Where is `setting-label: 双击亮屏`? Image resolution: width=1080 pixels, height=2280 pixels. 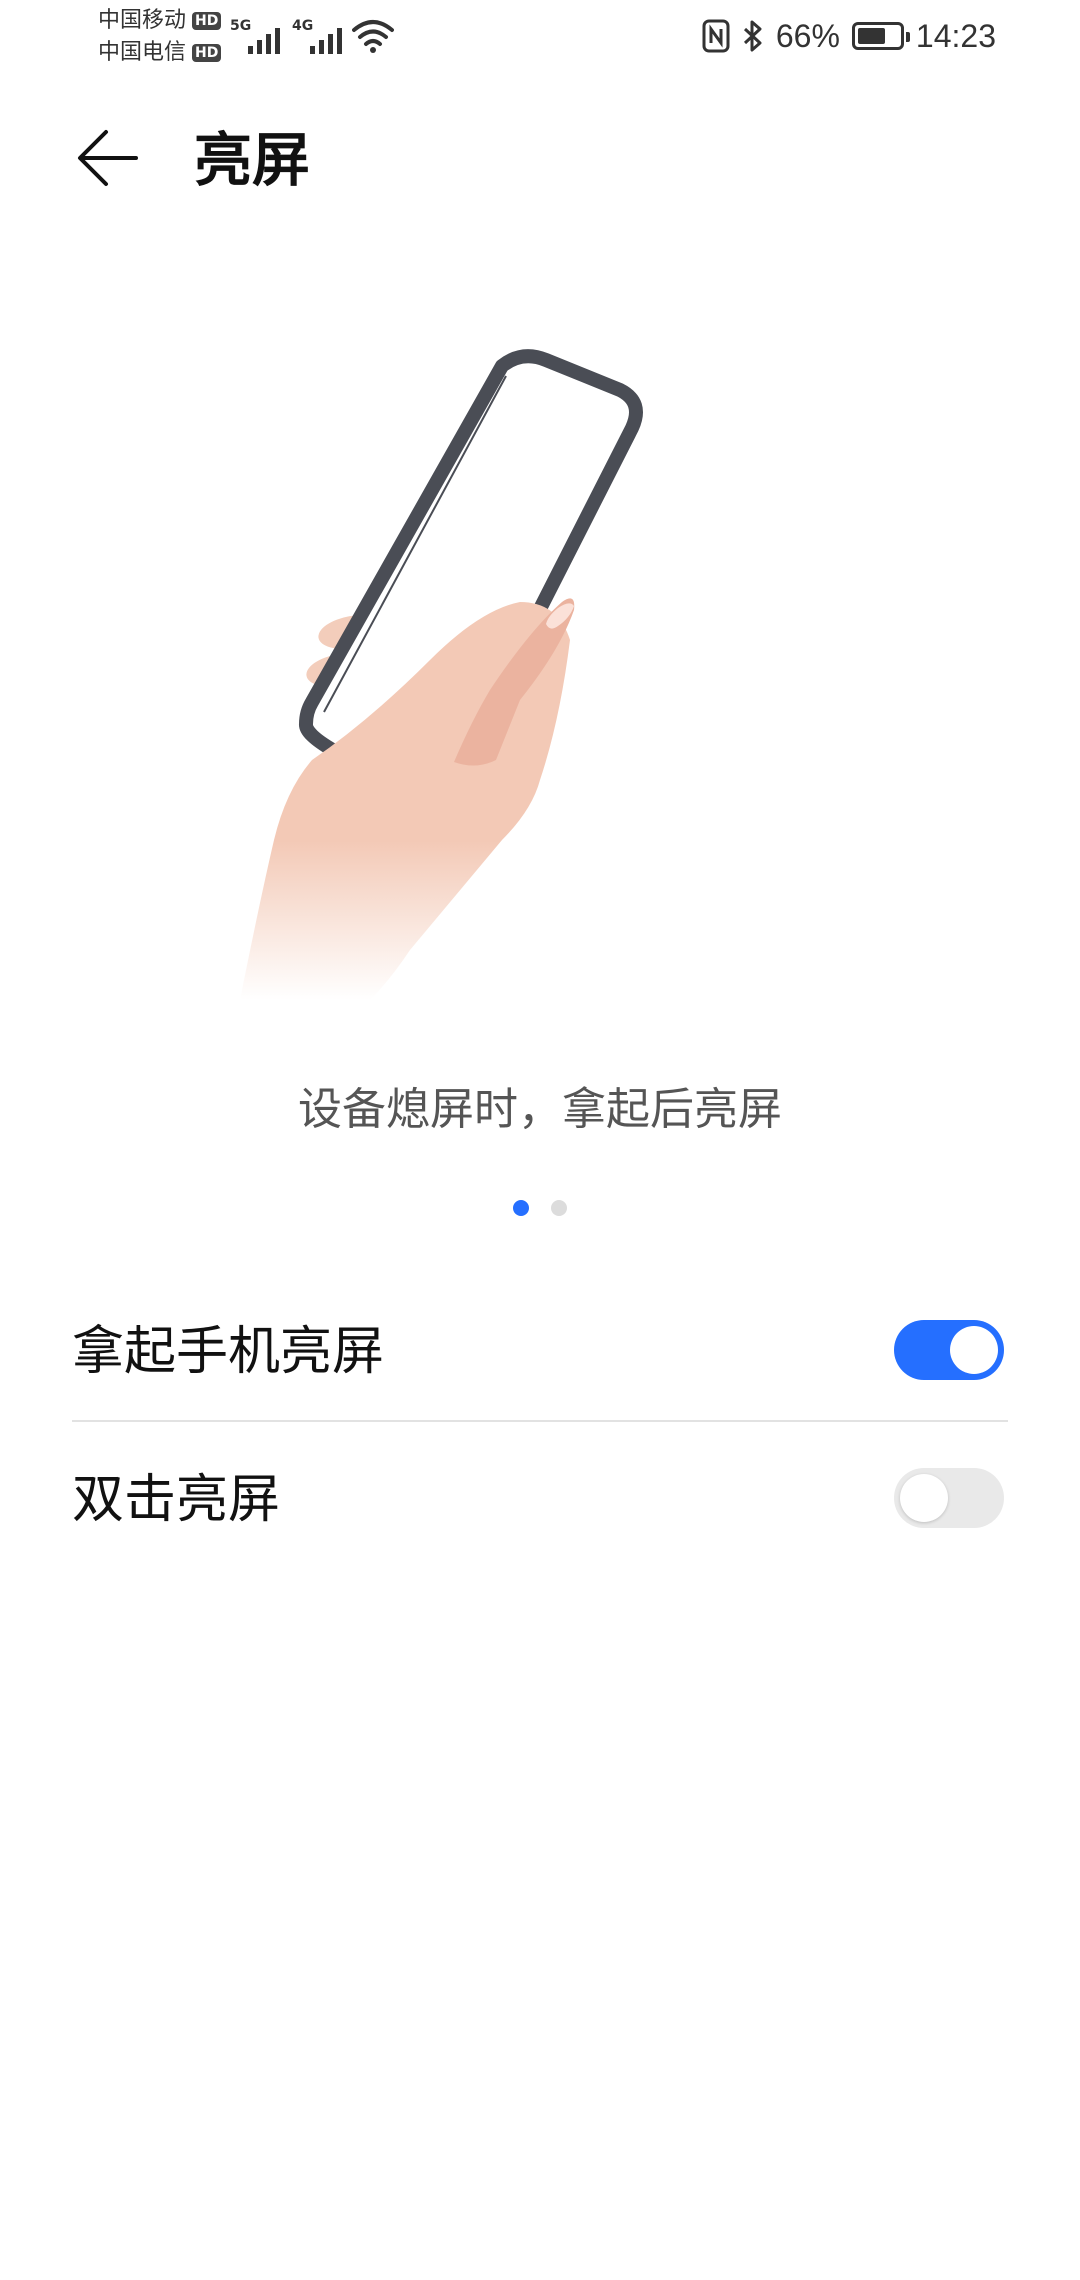 setting-label: 双击亮屏 is located at coordinates (176, 1500).